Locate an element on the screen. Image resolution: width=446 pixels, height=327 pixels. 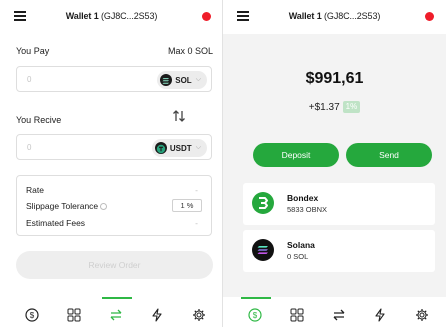
tether-icon is located at coordinates (160, 148).